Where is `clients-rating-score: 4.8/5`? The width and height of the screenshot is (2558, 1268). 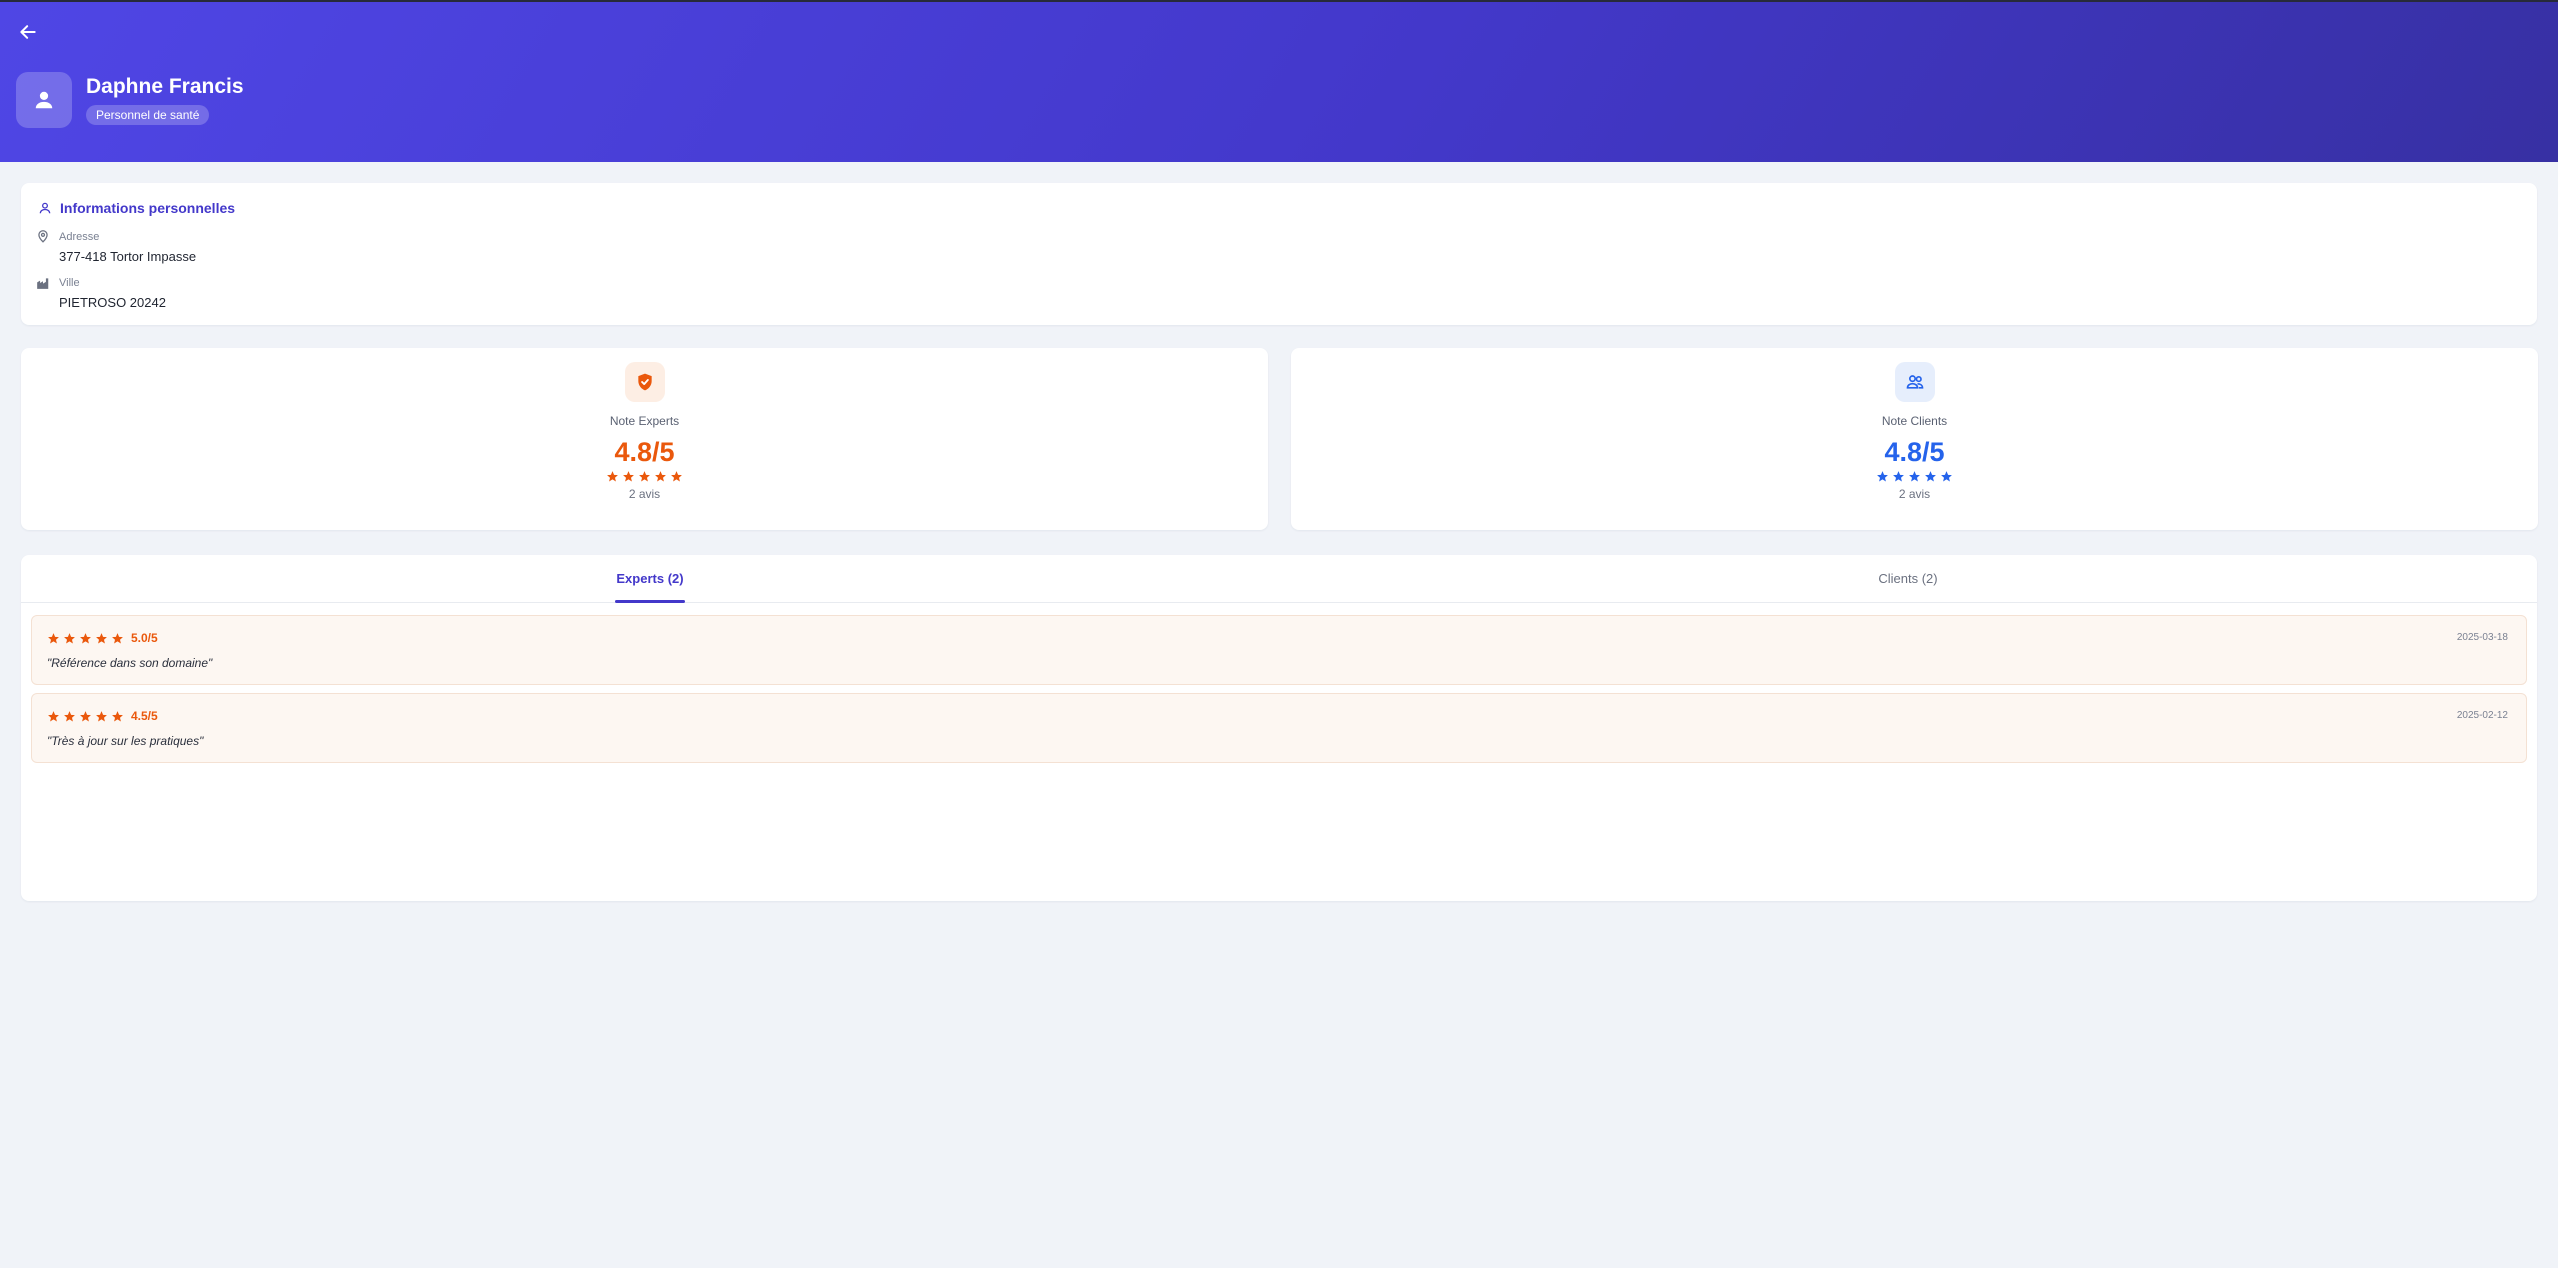
clients-rating-score: 4.8/5 is located at coordinates (1914, 452).